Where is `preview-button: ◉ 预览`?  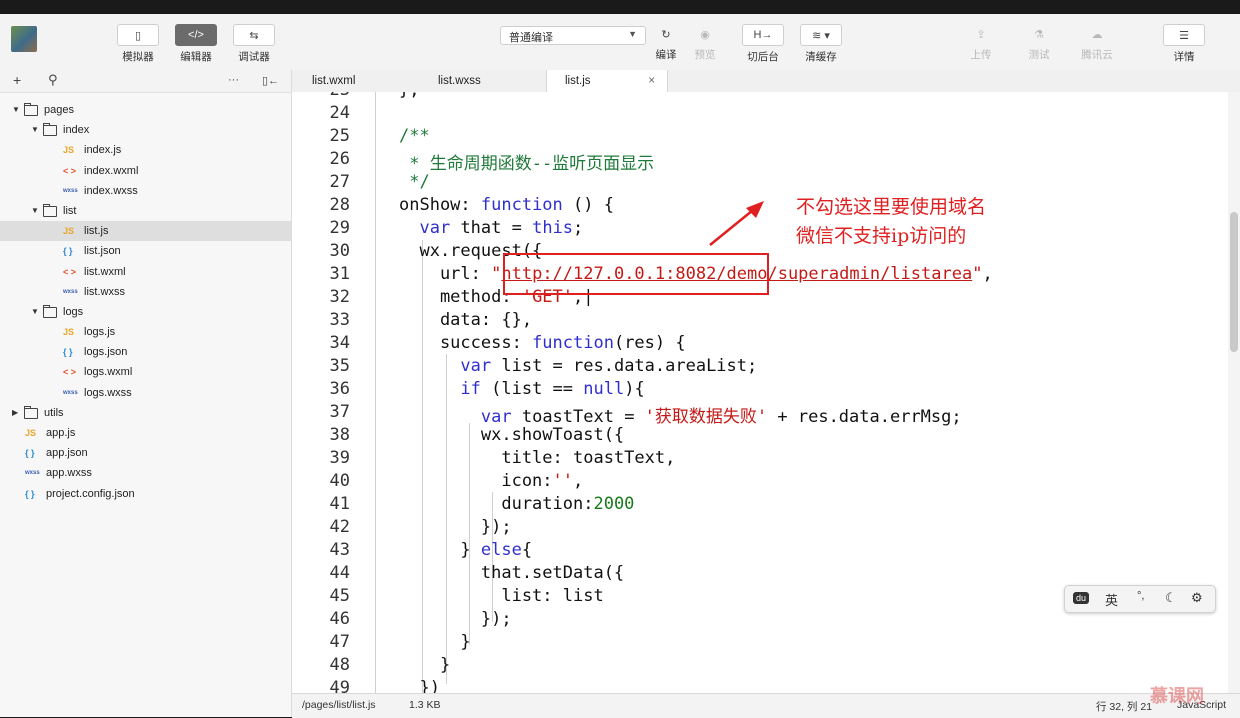
preview-button: ◉ 预览 is located at coordinates (705, 43).